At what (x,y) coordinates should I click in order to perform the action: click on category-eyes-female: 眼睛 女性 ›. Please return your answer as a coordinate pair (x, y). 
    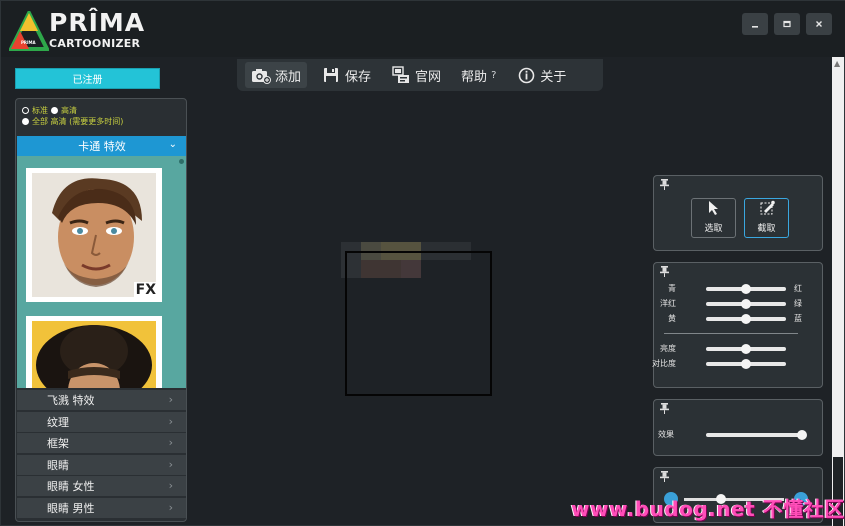
    Looking at the image, I should click on (101, 486).